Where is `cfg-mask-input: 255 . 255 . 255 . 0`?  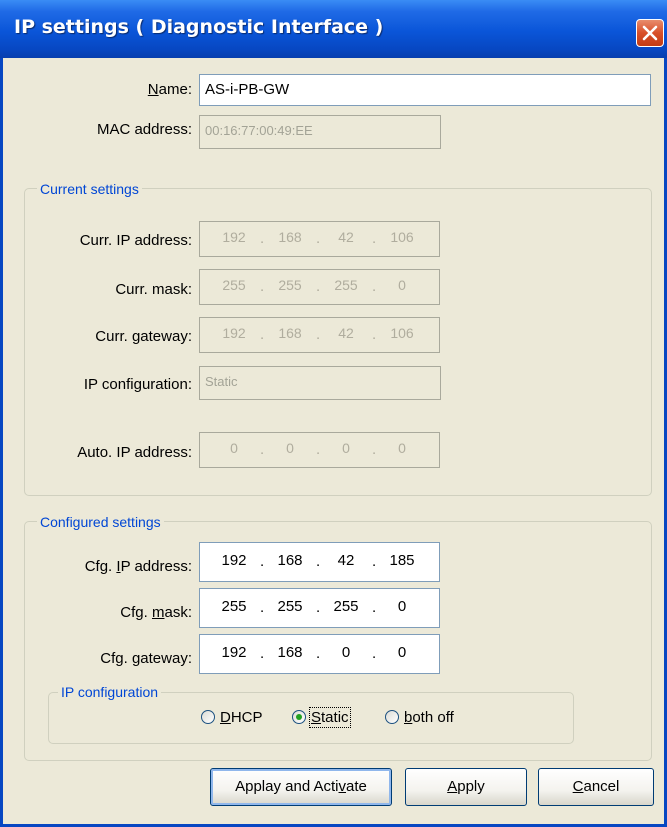 cfg-mask-input: 255 . 255 . 255 . 0 is located at coordinates (319, 608).